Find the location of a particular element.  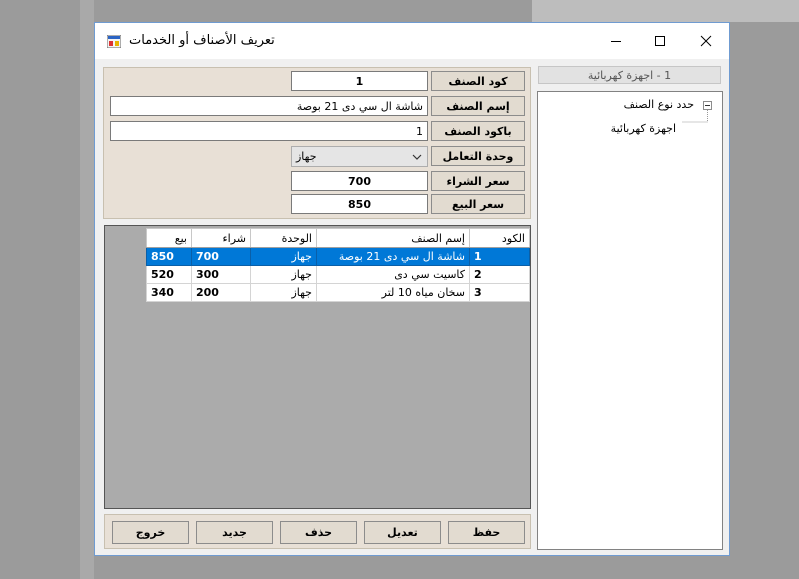

item-code-field: 1 is located at coordinates (359, 81).